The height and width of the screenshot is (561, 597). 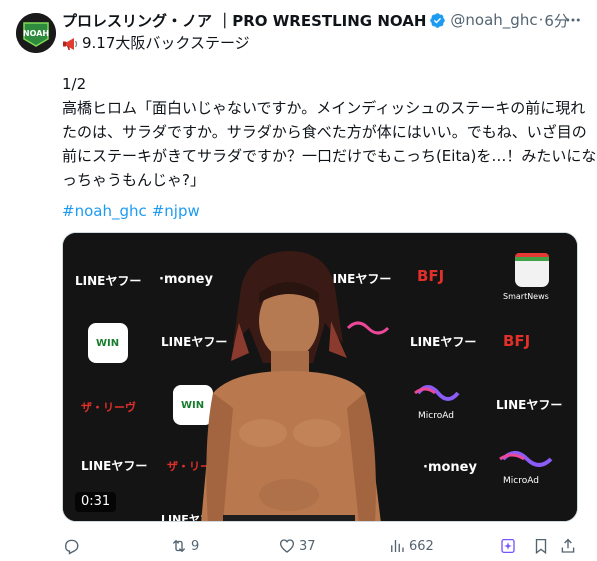 I want to click on reply-icon, so click(x=72, y=547).